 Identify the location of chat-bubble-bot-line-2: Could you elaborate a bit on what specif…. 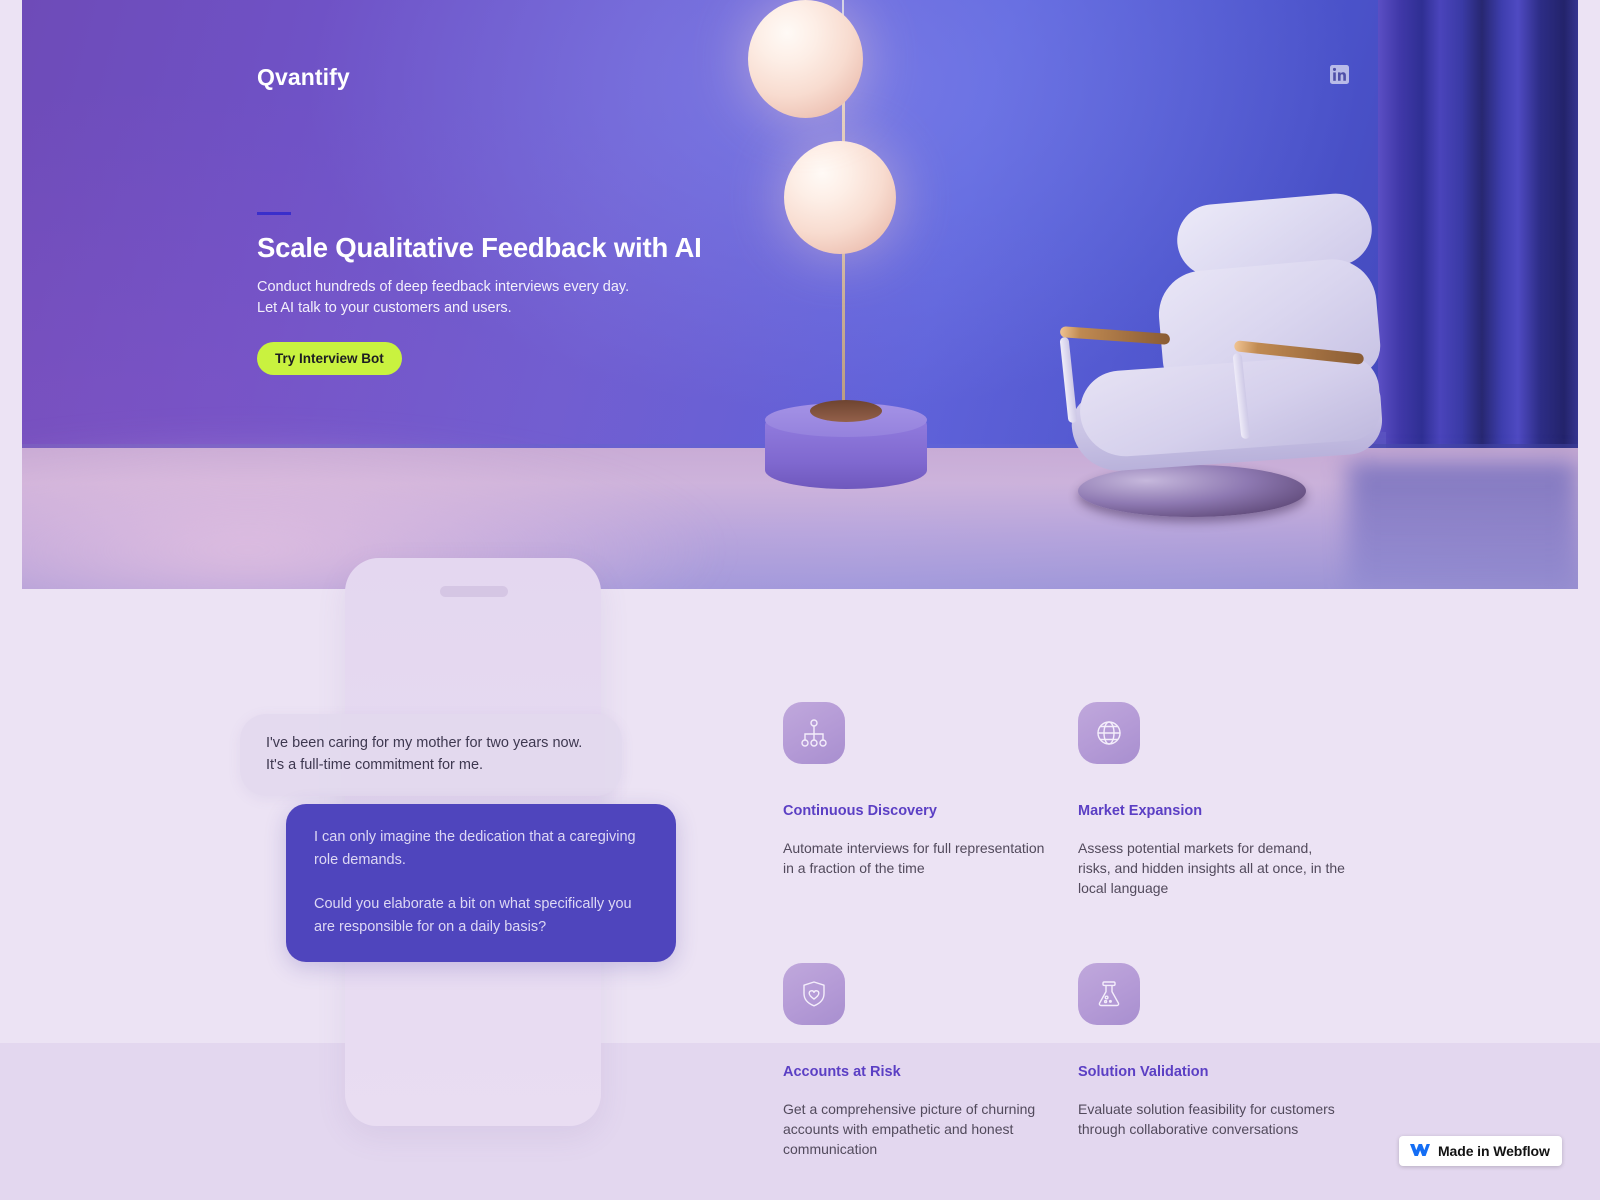
(473, 915).